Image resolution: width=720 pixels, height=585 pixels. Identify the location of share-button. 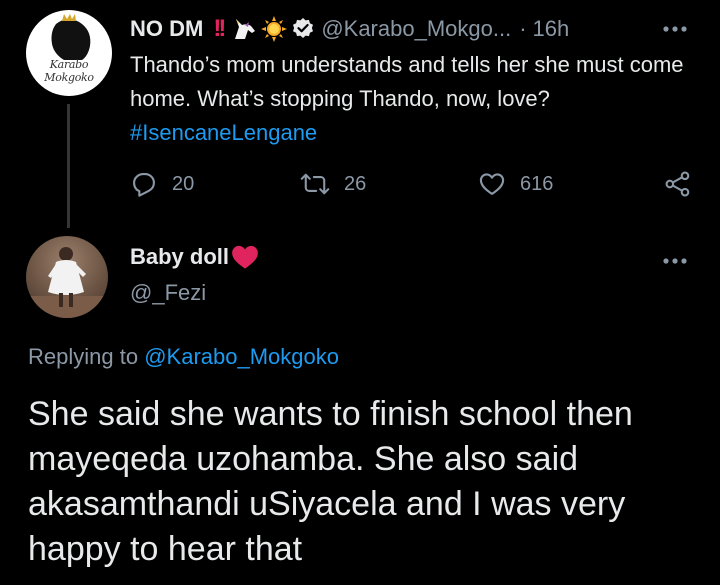
(678, 184).